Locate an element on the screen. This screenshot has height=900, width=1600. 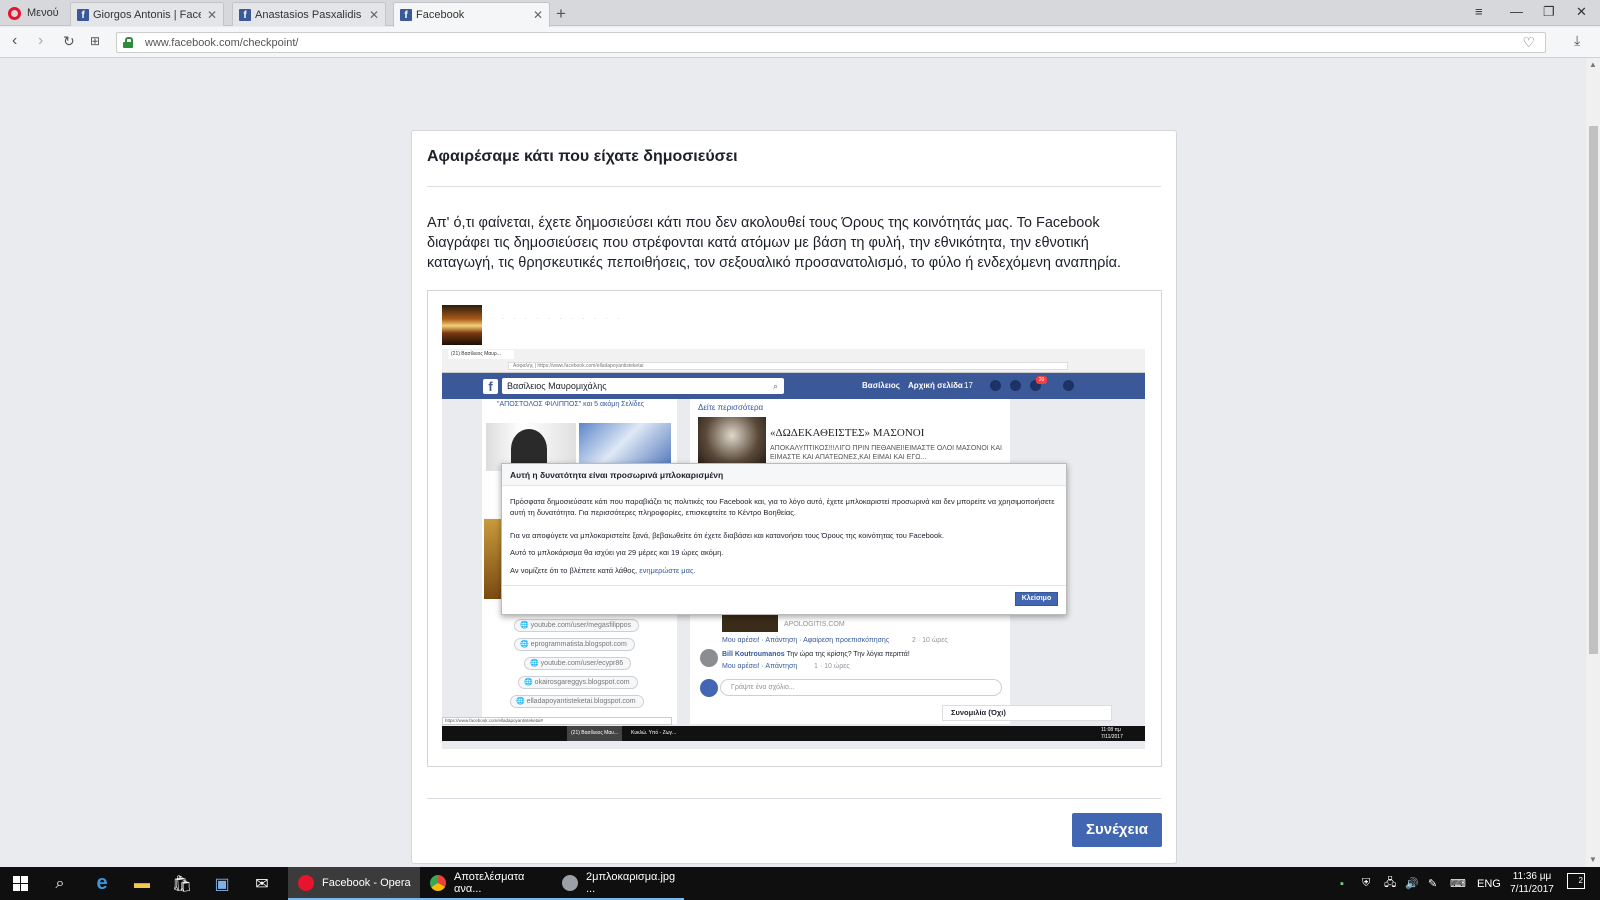
tab-anastasios-pasxalidis: f Anastasios Pasxalidis | Facebook ✕ is located at coordinates (309, 14).